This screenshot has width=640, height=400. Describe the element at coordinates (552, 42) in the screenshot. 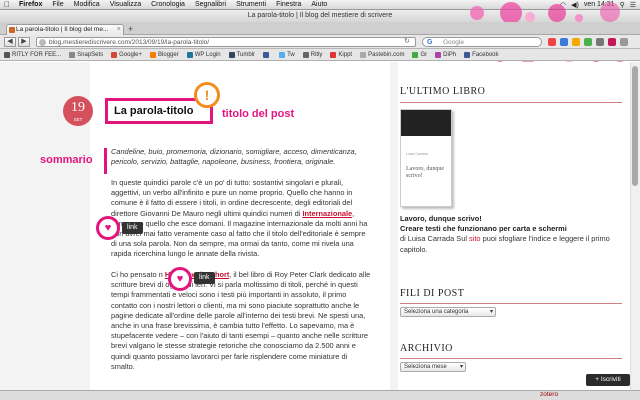

I see `addon-red-icon` at that location.